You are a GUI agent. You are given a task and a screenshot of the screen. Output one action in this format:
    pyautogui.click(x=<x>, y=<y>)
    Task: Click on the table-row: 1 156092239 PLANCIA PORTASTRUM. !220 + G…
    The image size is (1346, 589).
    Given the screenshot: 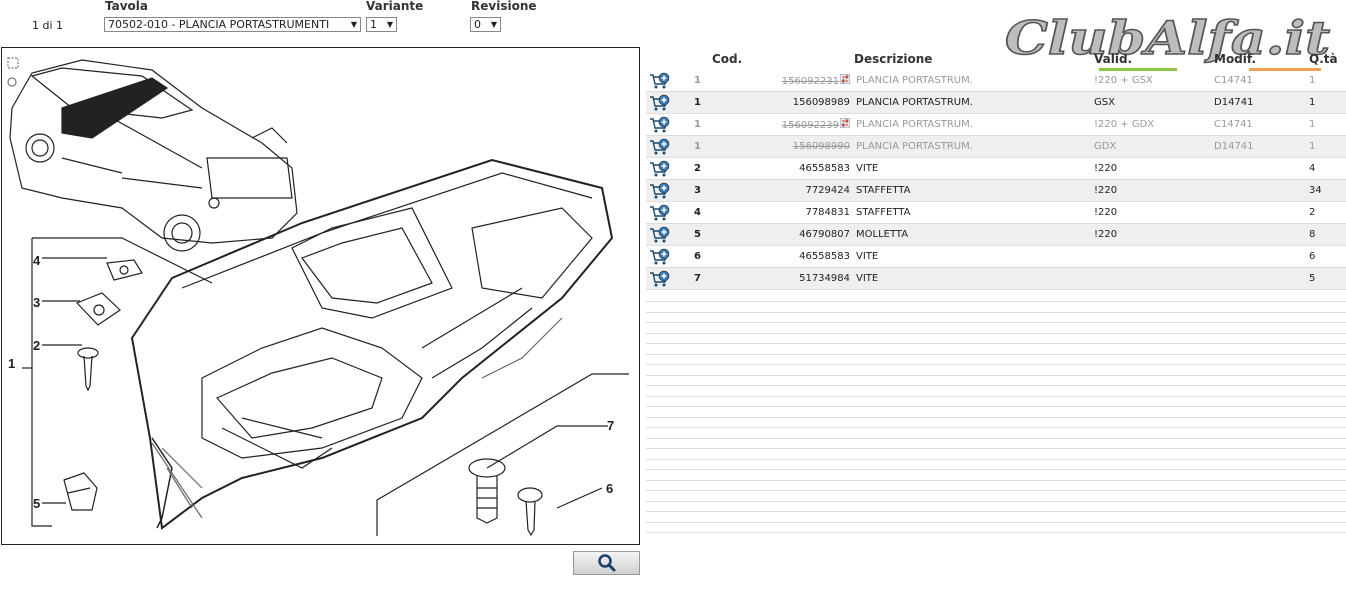 What is the action you would take?
    pyautogui.click(x=996, y=124)
    